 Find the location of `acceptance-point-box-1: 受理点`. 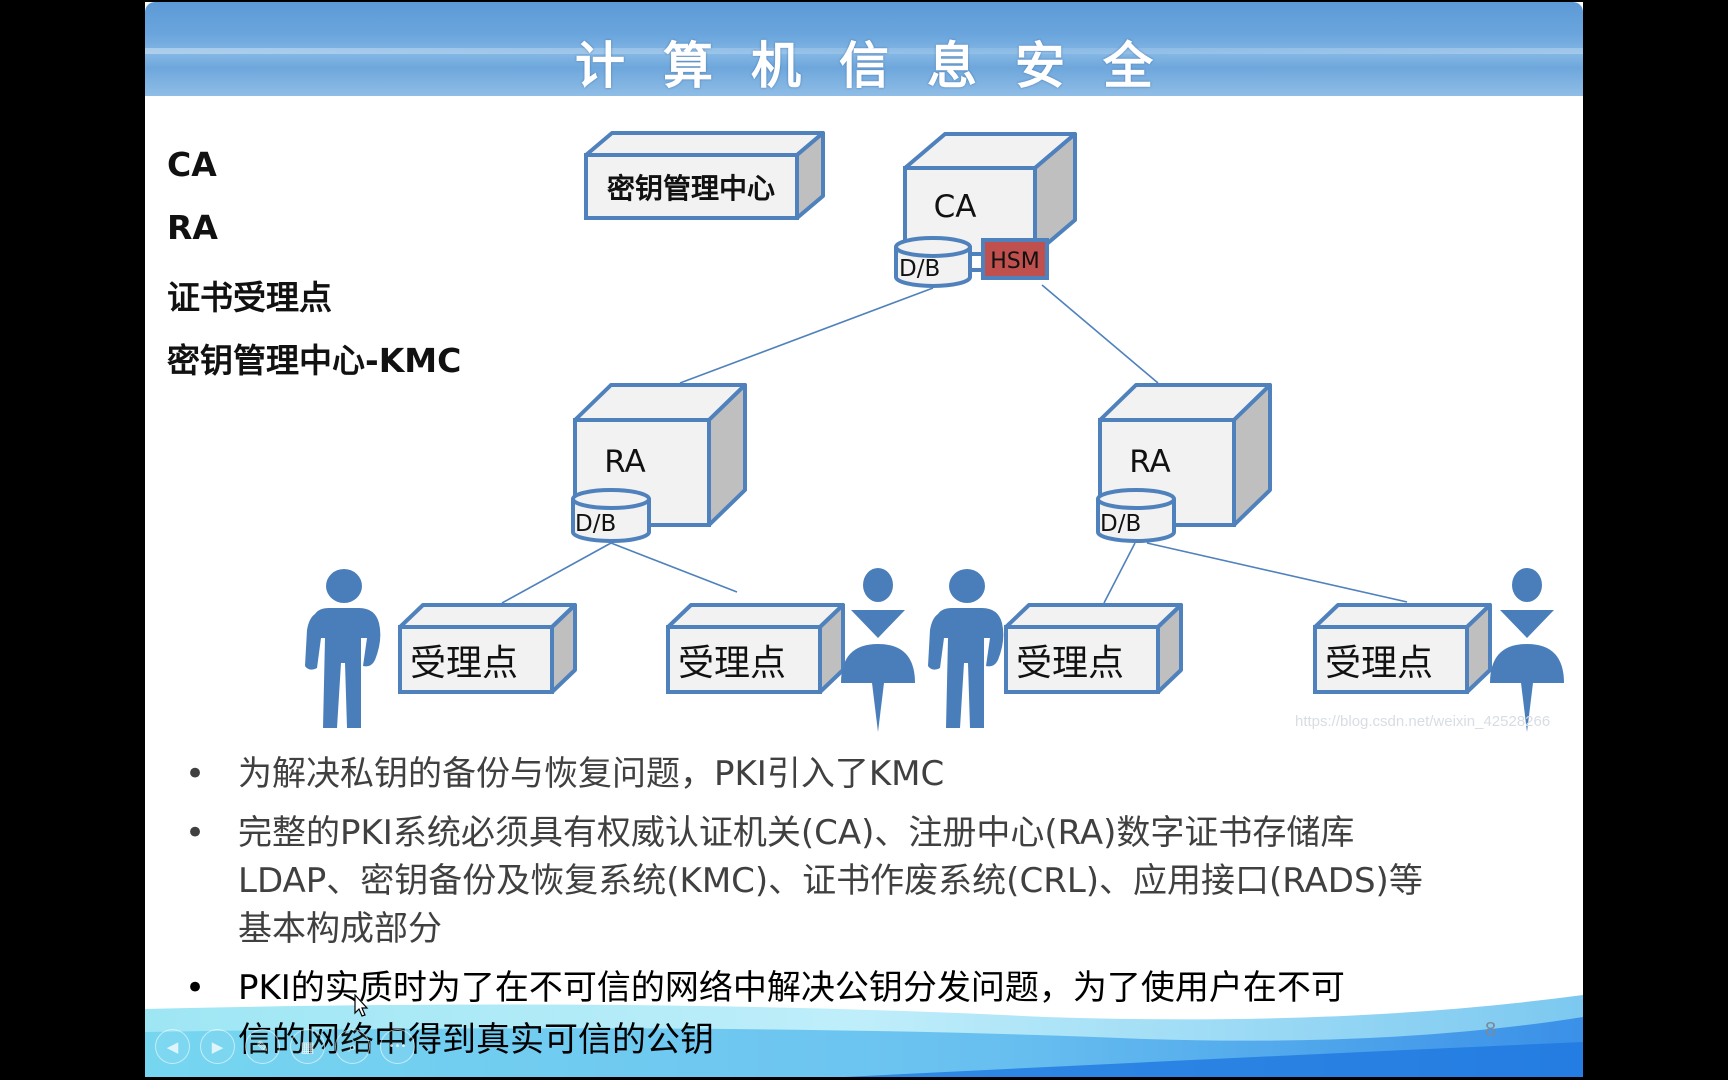

acceptance-point-box-1: 受理点 is located at coordinates (487, 648).